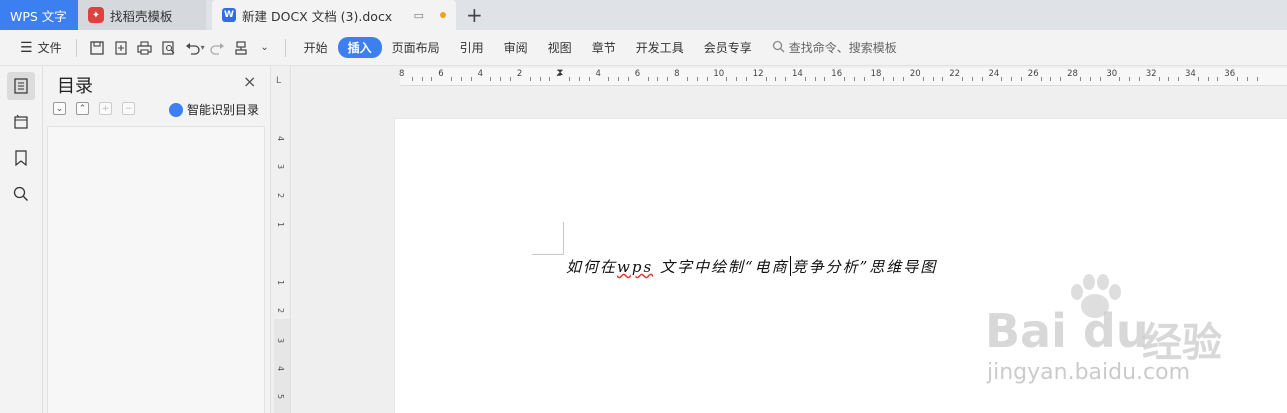 This screenshot has height=413, width=1287. What do you see at coordinates (223, 110) in the screenshot?
I see `smart-toc-label: 智能识别目录` at bounding box center [223, 110].